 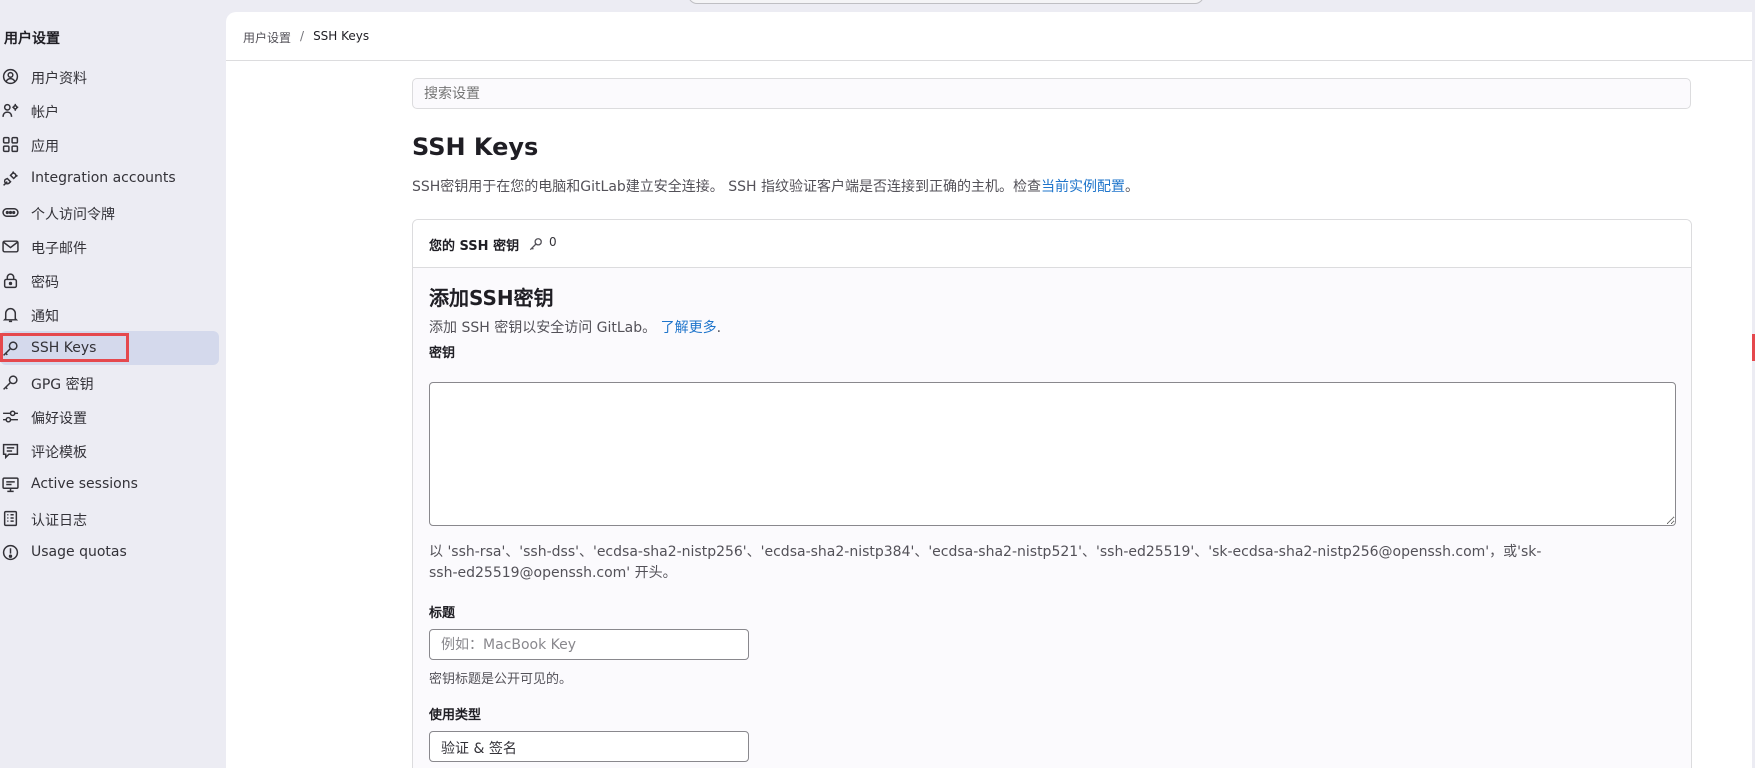 I want to click on sidebar-item-usage-quotas: Usage quotas, so click(x=109, y=552).